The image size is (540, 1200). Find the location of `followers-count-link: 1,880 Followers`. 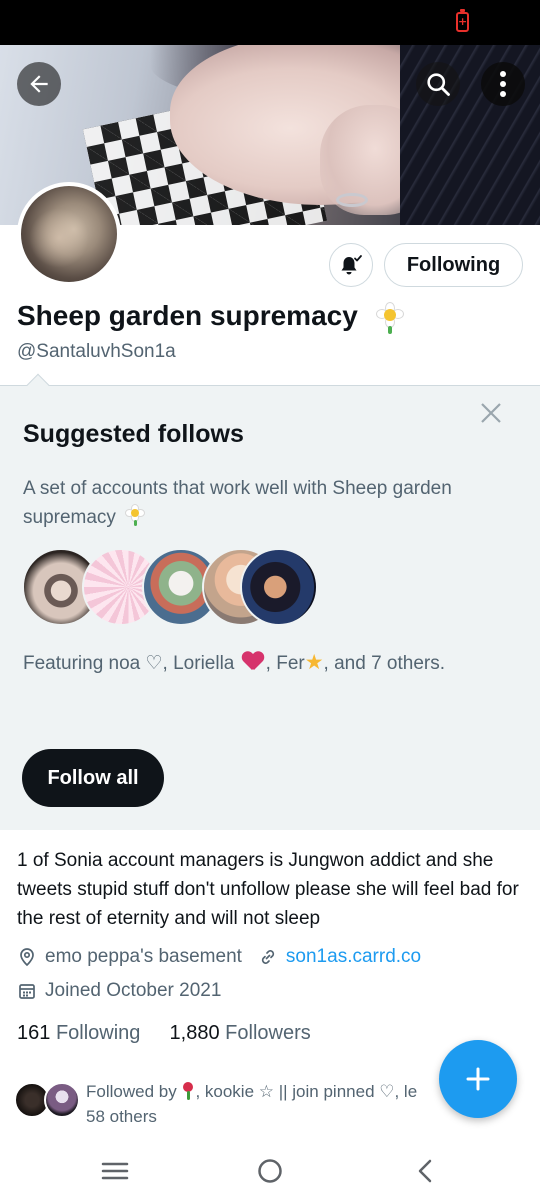

followers-count-link: 1,880 Followers is located at coordinates (240, 1033).